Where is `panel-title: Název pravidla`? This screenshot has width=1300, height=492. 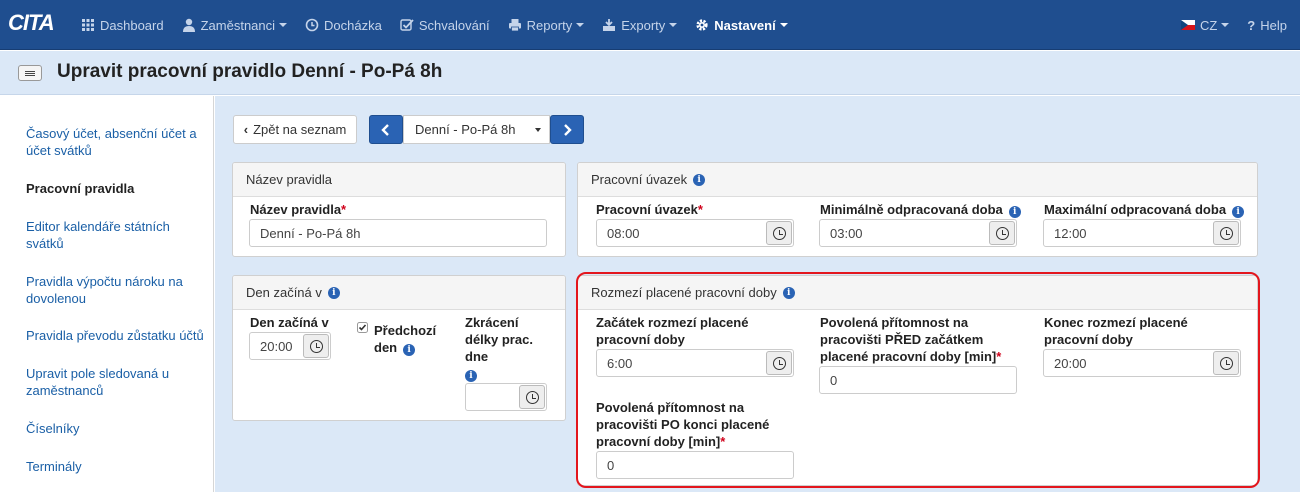 panel-title: Název pravidla is located at coordinates (289, 179).